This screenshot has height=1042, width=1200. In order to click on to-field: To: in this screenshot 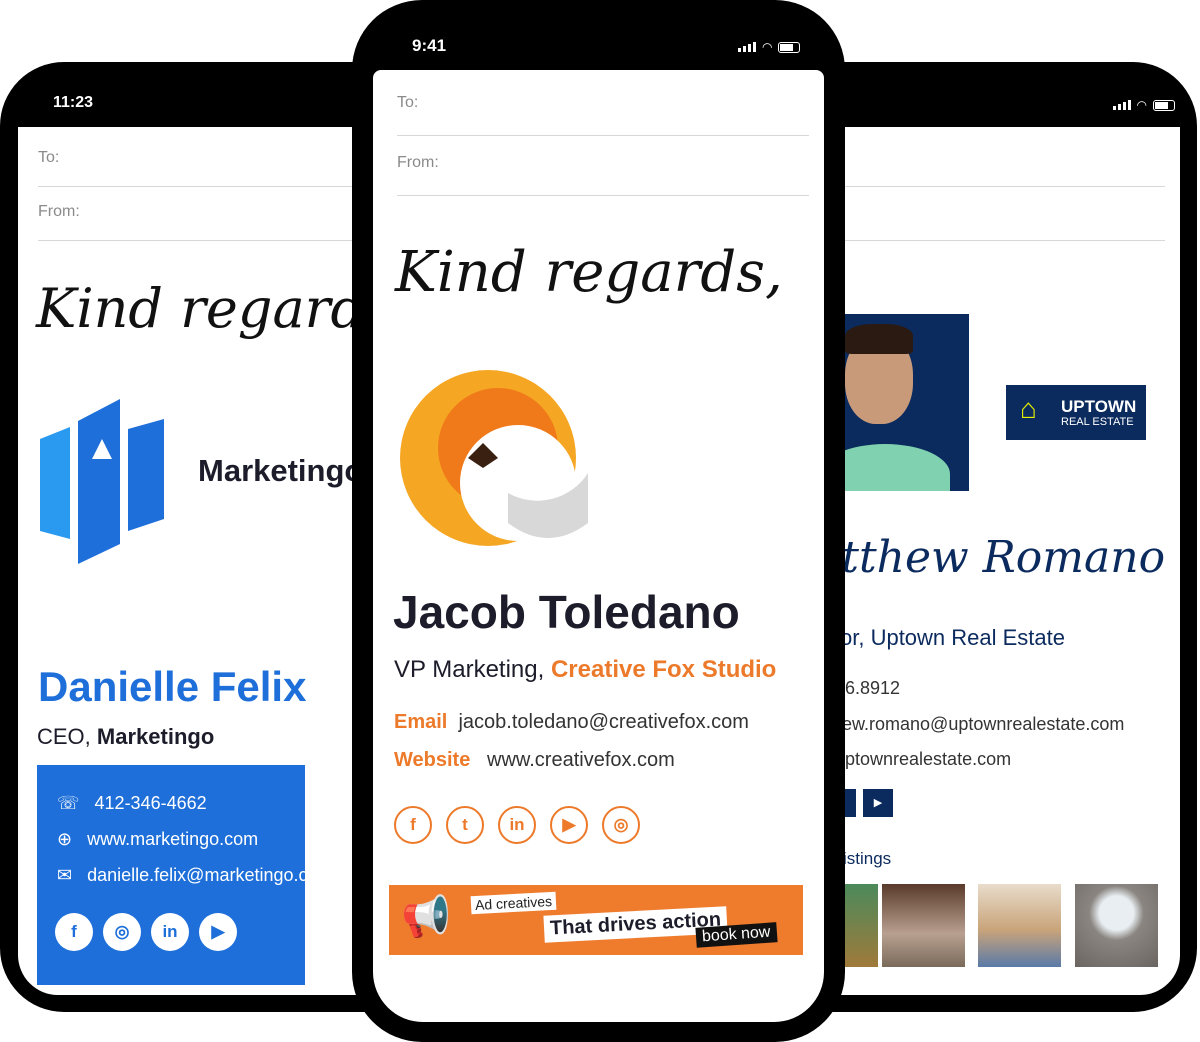, I will do `click(603, 115)`.